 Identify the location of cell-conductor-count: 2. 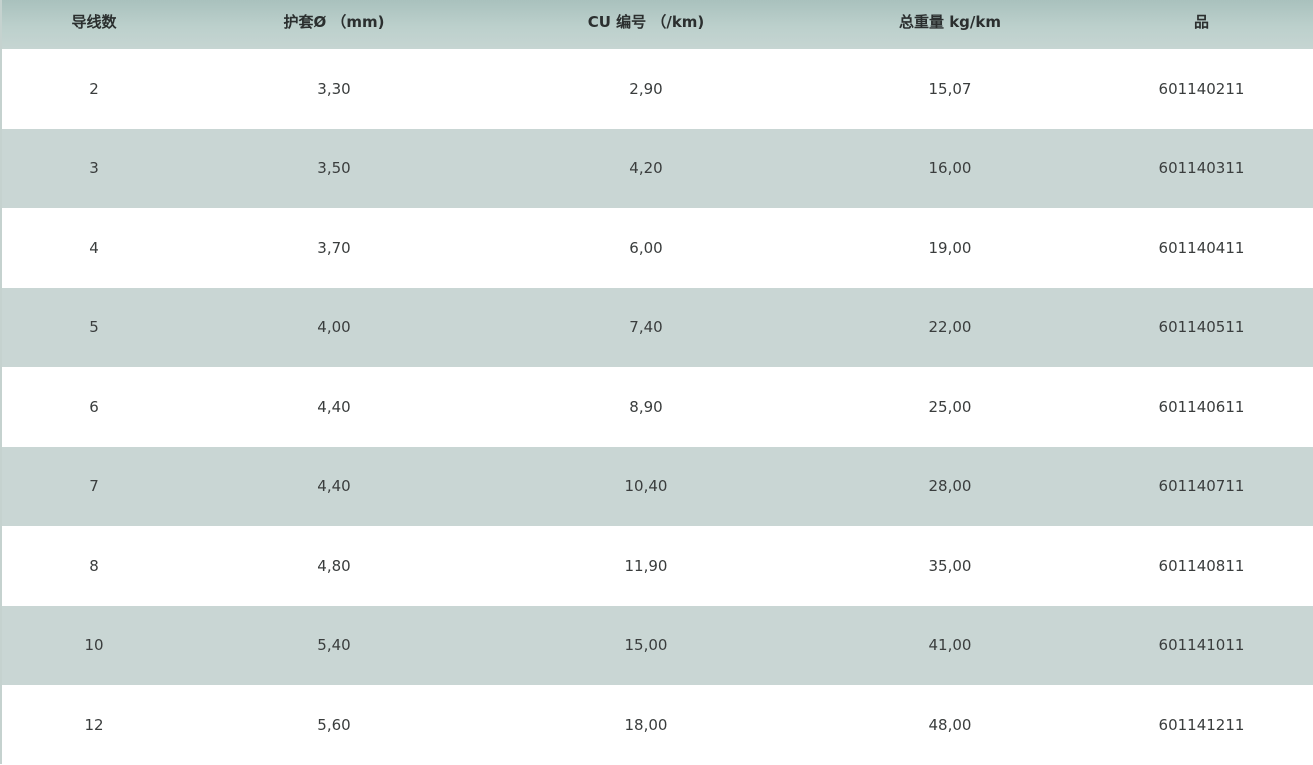
(94, 88).